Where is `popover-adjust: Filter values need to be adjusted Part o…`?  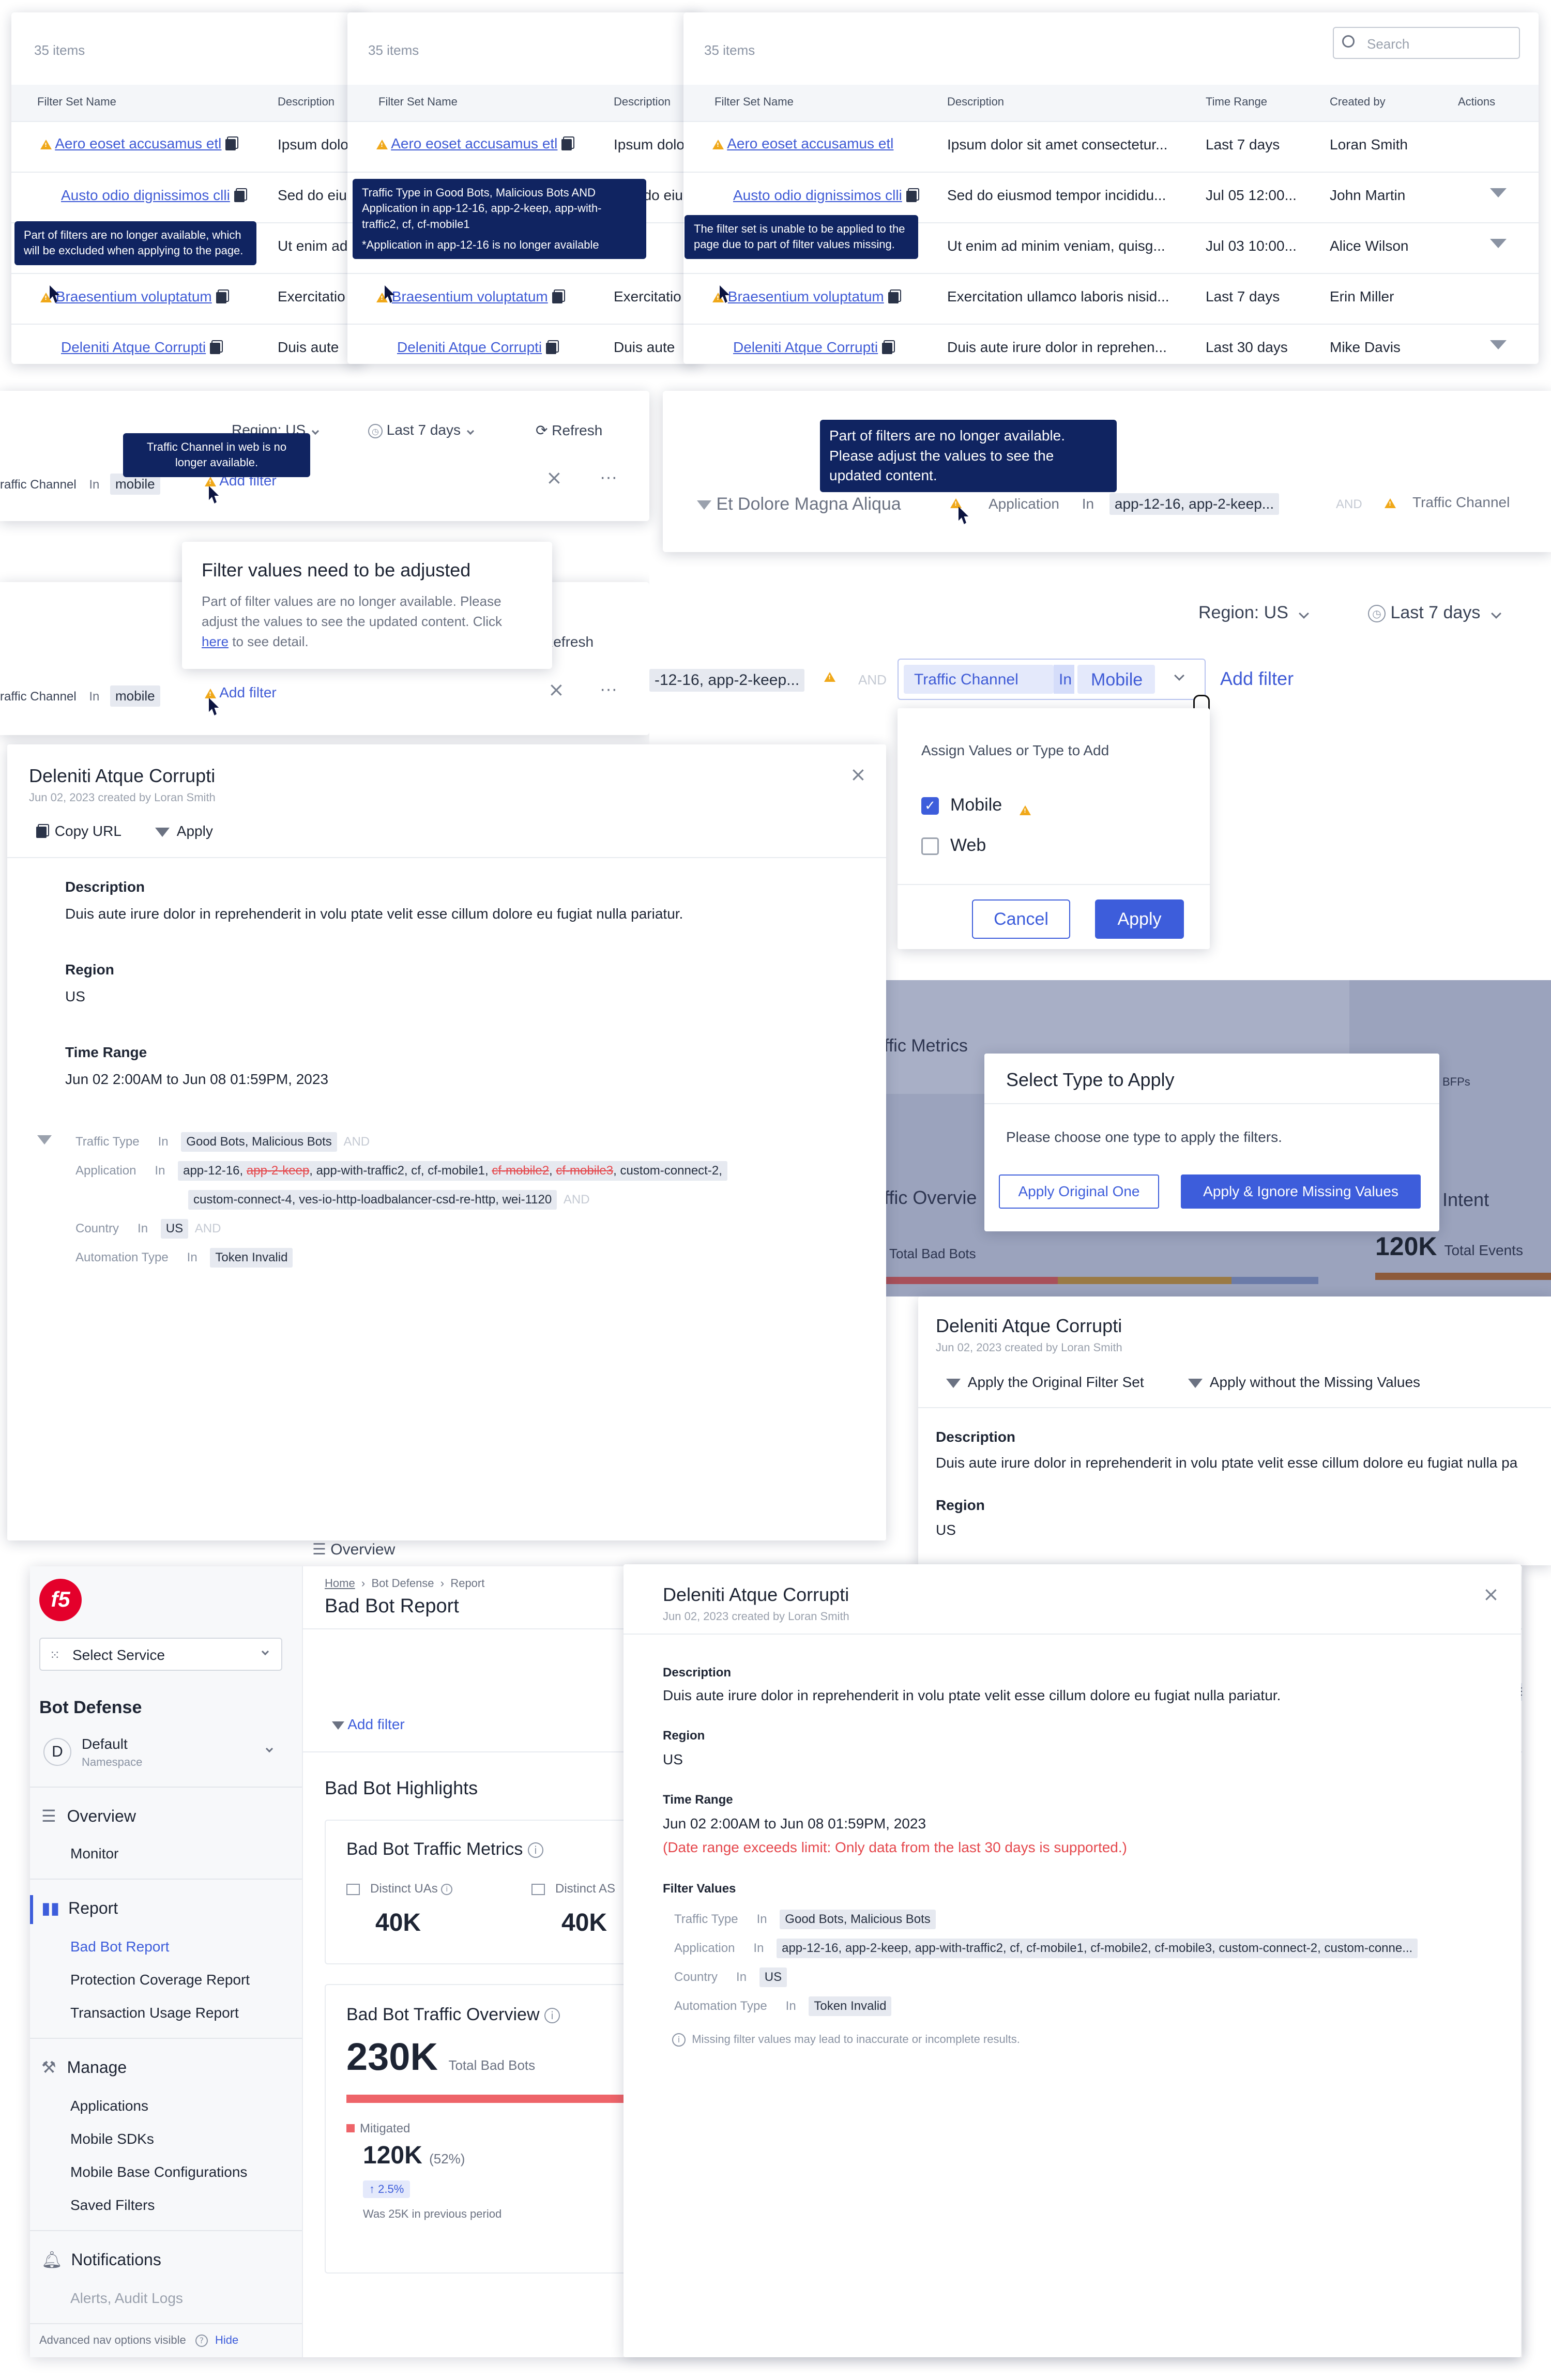 popover-adjust: Filter values need to be adjusted Part o… is located at coordinates (367, 605).